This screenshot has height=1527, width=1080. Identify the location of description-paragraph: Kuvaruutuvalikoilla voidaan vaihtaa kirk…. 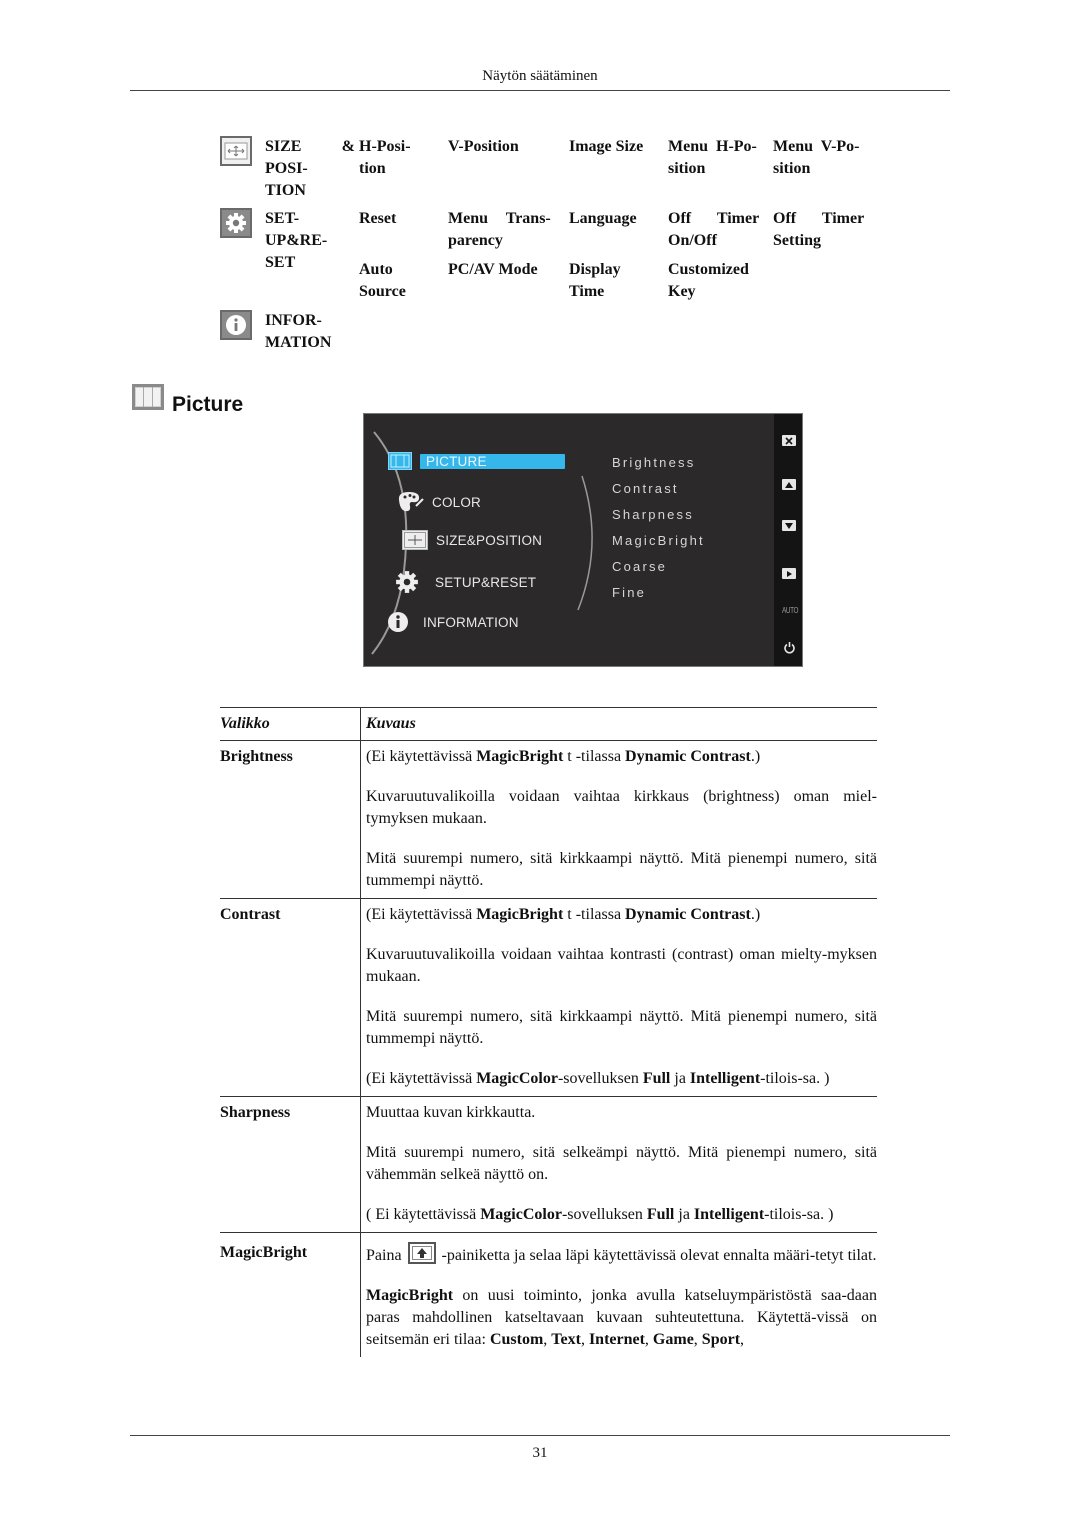
(621, 807).